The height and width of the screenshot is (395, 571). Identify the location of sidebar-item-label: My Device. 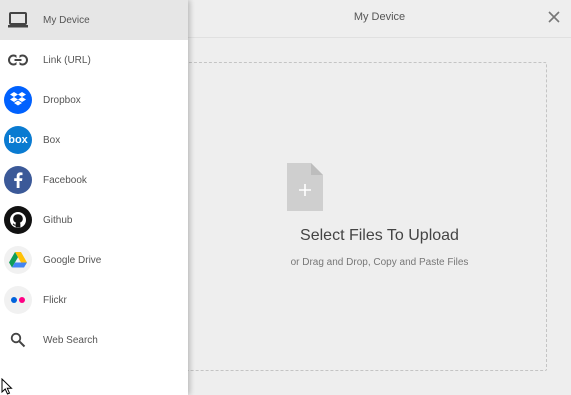
(66, 20).